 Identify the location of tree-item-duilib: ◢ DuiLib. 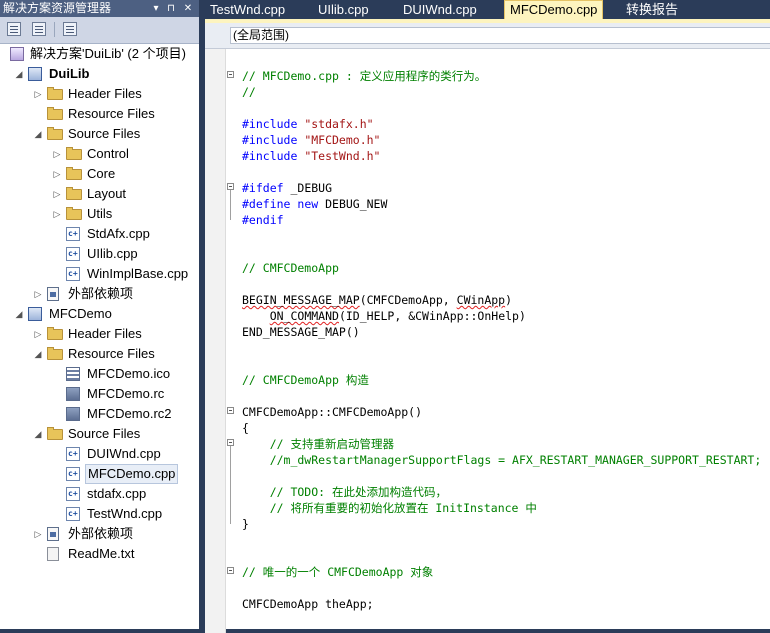
(99, 74).